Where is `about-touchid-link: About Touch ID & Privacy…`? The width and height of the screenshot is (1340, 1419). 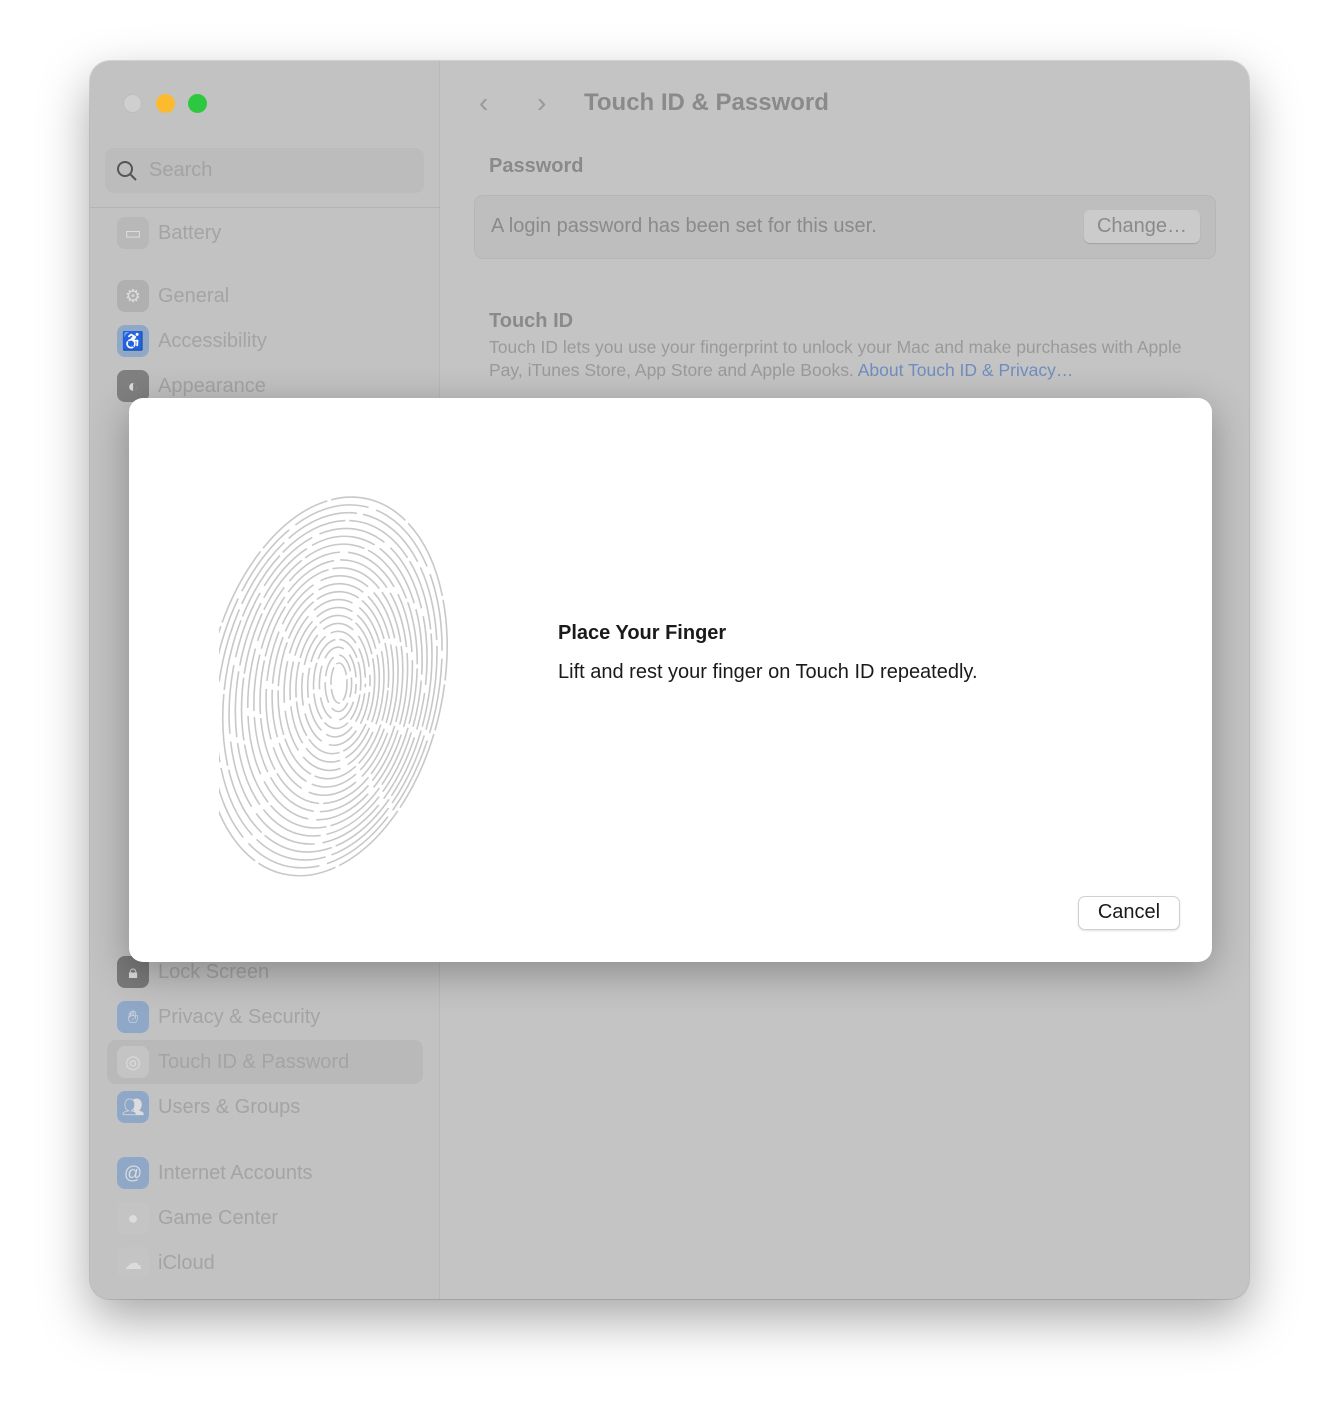
about-touchid-link: About Touch ID & Privacy… is located at coordinates (966, 370).